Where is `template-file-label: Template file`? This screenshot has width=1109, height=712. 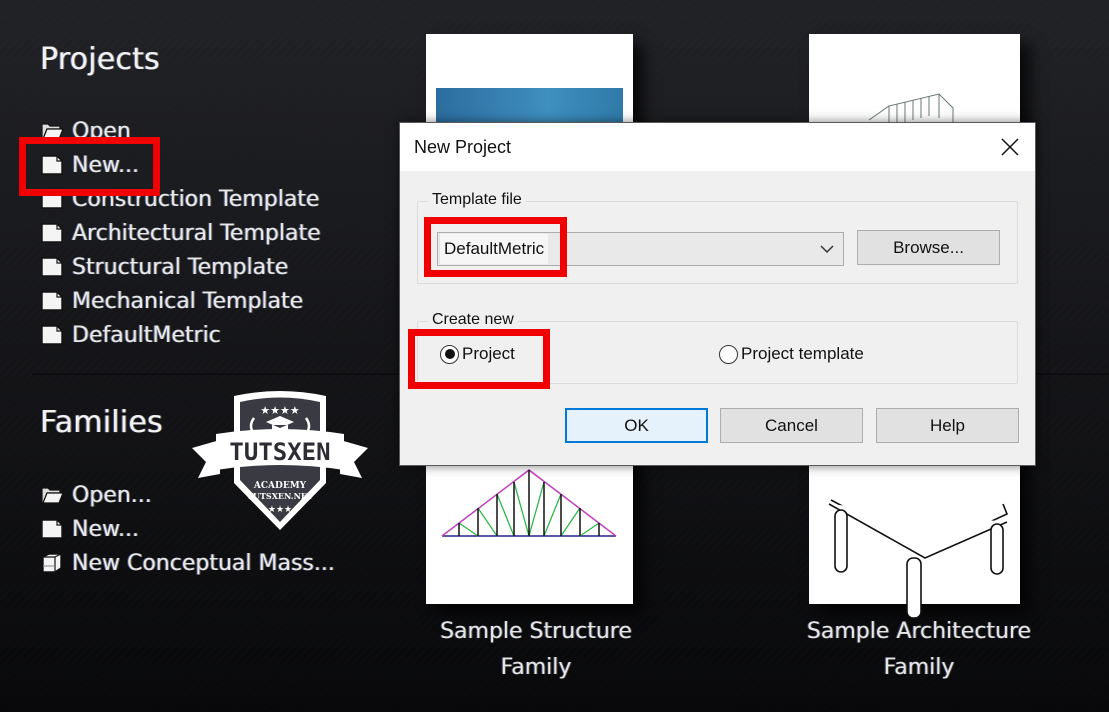 template-file-label: Template file is located at coordinates (477, 200).